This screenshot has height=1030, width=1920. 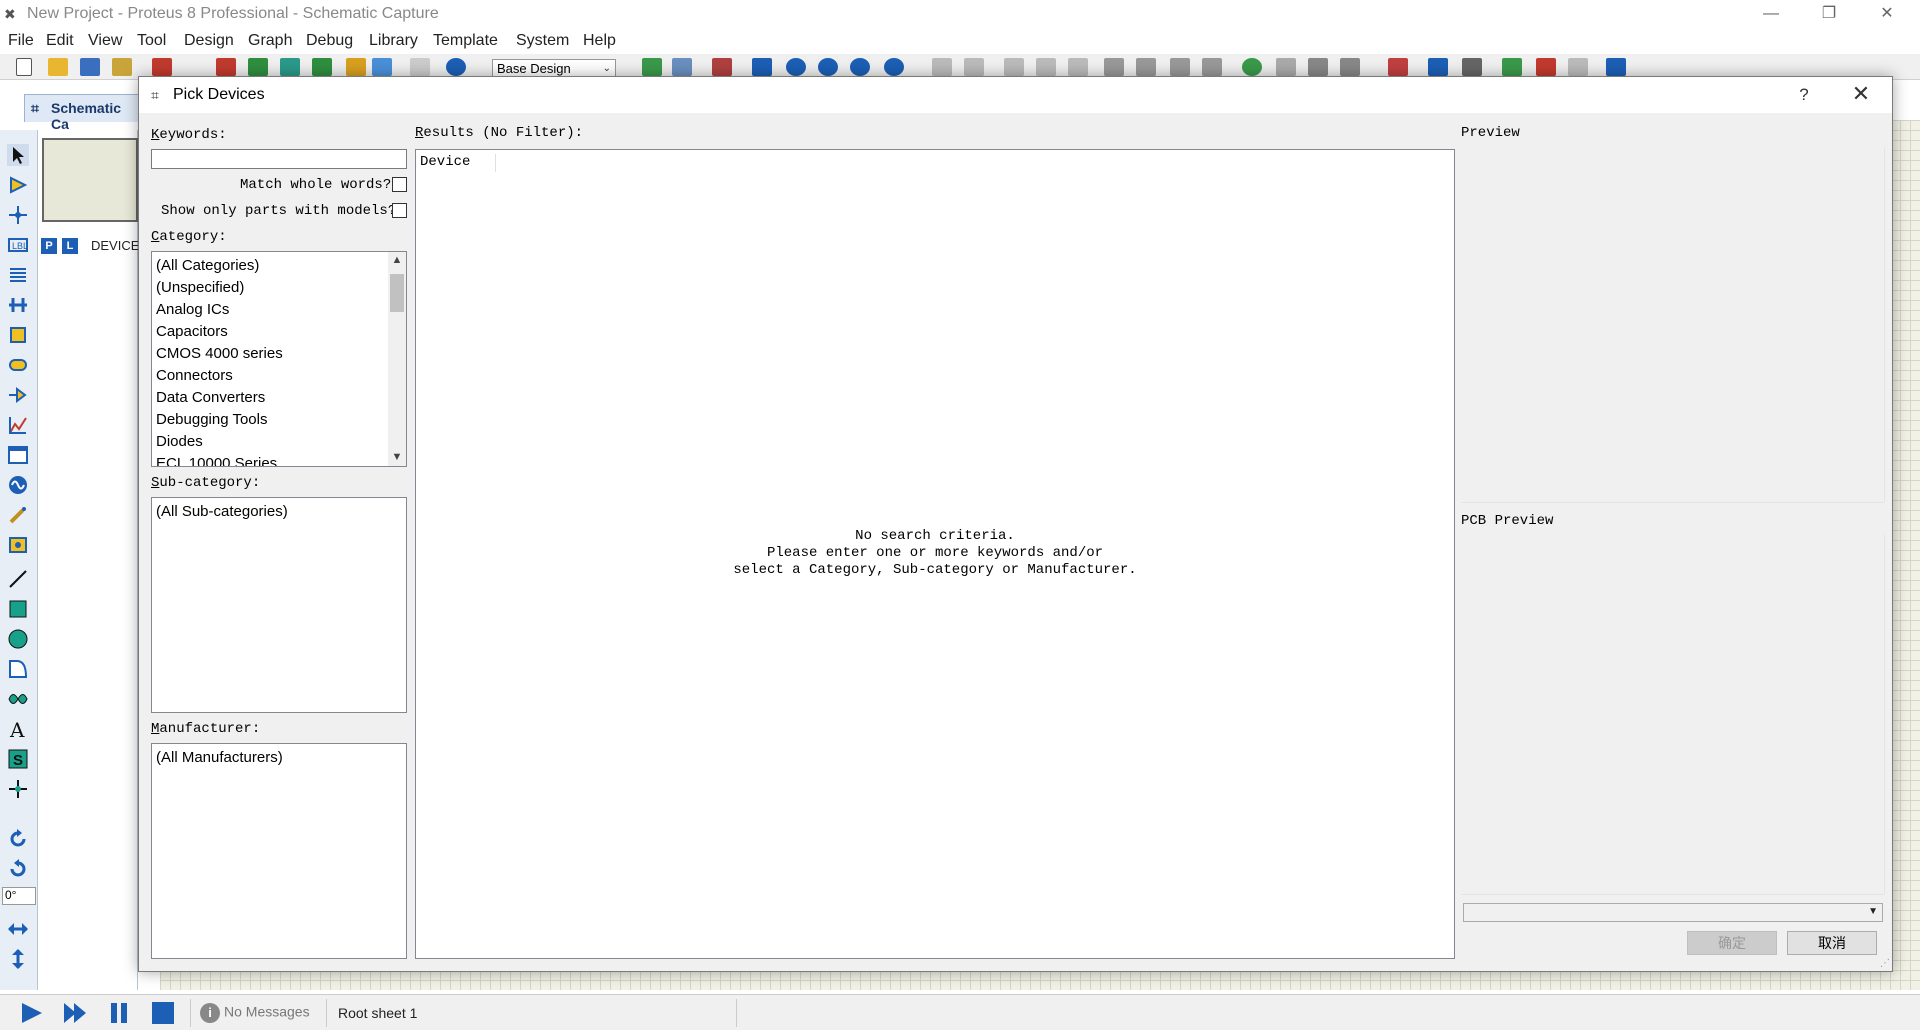 I want to click on show-only-models-checkbox, so click(x=399, y=210).